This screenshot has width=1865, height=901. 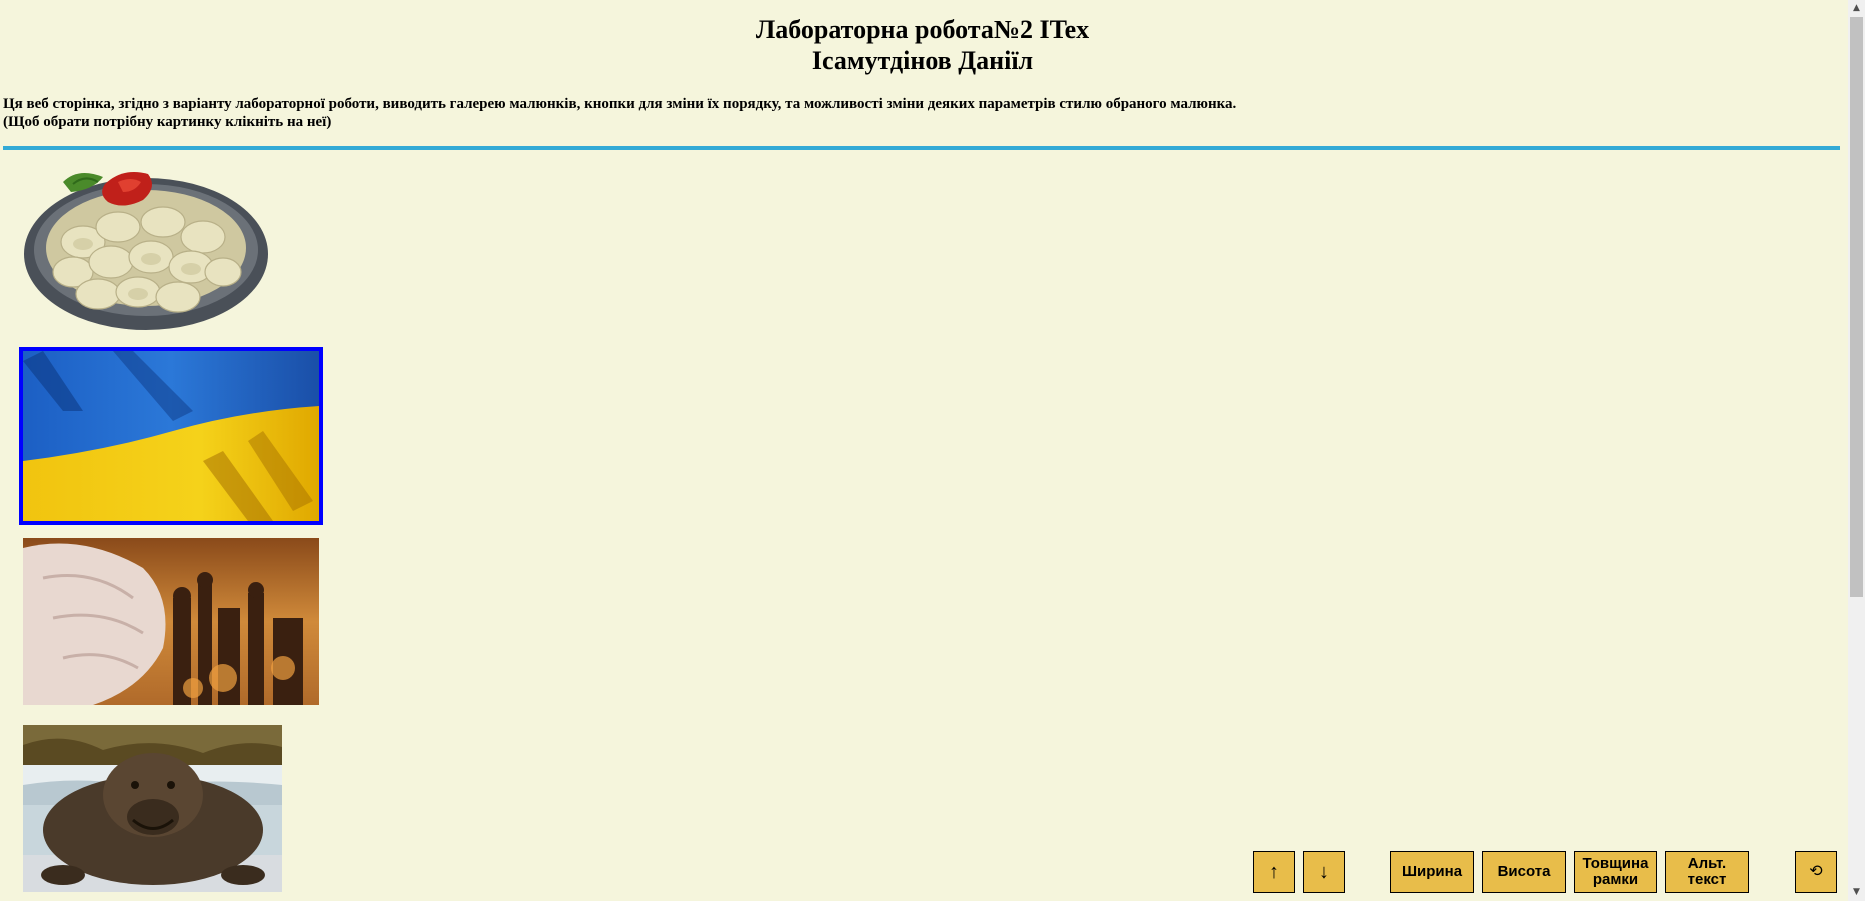 What do you see at coordinates (146, 250) in the screenshot?
I see `dumplings-illustration` at bounding box center [146, 250].